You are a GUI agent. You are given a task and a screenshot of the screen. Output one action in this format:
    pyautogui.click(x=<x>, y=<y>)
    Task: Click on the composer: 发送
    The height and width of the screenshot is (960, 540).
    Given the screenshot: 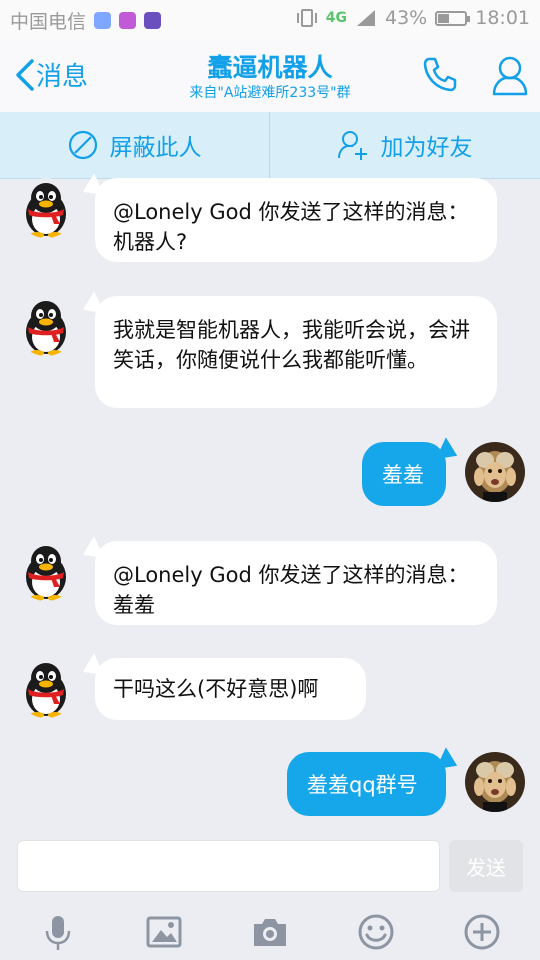 What is the action you would take?
    pyautogui.click(x=270, y=895)
    